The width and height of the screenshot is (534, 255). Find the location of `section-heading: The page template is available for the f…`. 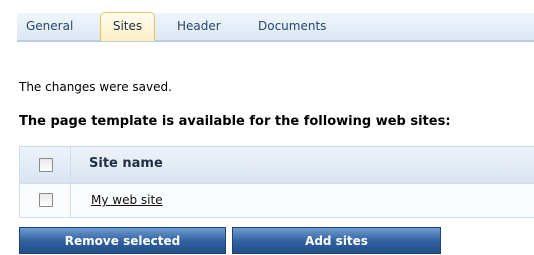

section-heading: The page template is available for the f… is located at coordinates (235, 121).